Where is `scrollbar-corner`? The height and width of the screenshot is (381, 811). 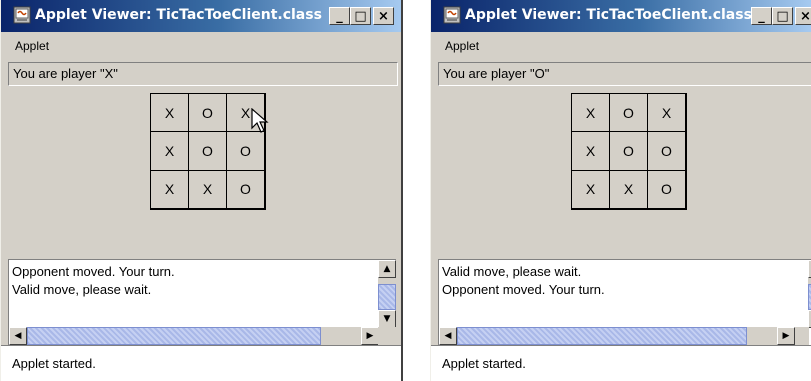
scrollbar-corner is located at coordinates (387, 336).